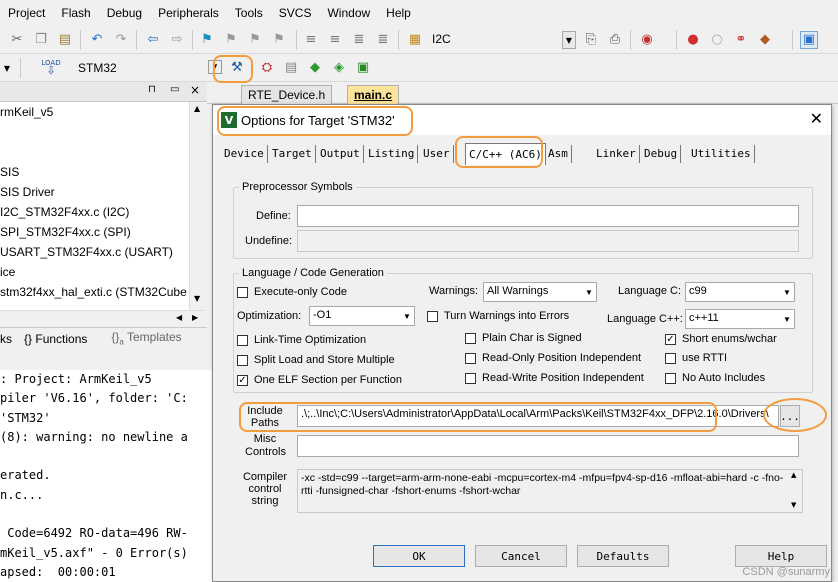 This screenshot has height=582, width=838. What do you see at coordinates (548, 446) in the screenshot?
I see `misc-controls-input` at bounding box center [548, 446].